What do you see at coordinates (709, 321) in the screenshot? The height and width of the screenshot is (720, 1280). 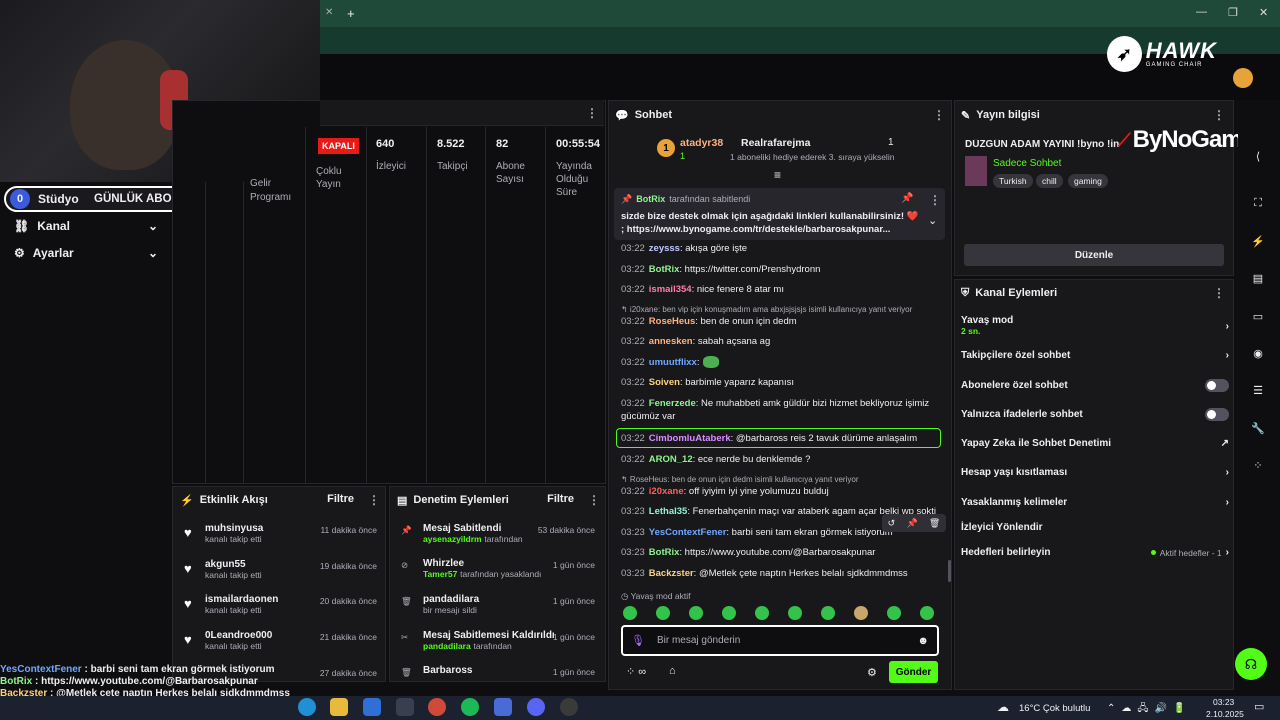 I see `chat-message: 03:22 RoseHeus: ben de onun için dedm` at bounding box center [709, 321].